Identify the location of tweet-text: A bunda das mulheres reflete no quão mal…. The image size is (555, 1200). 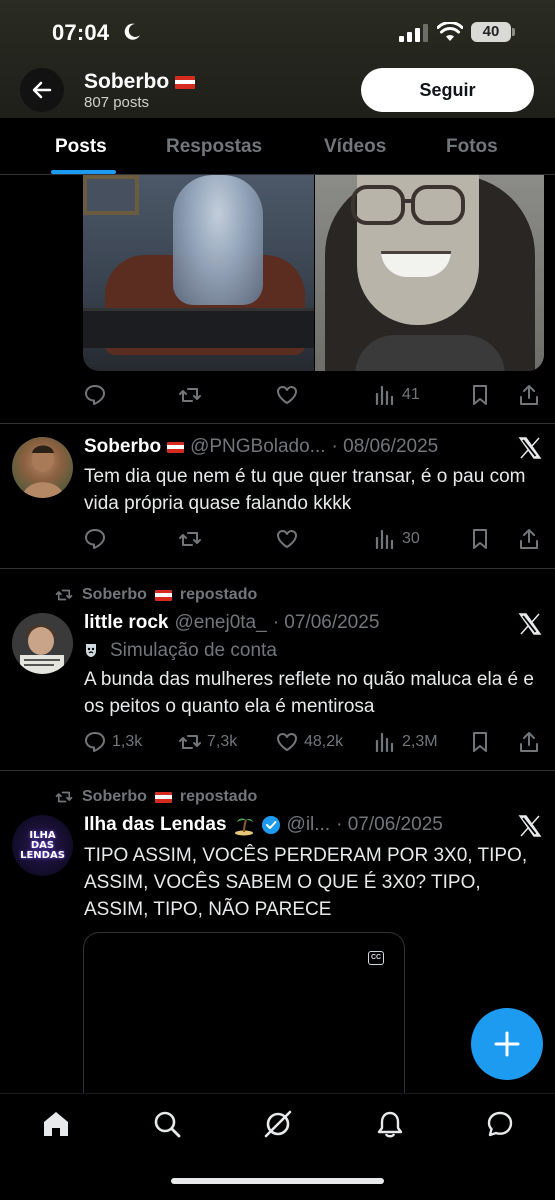
(309, 693).